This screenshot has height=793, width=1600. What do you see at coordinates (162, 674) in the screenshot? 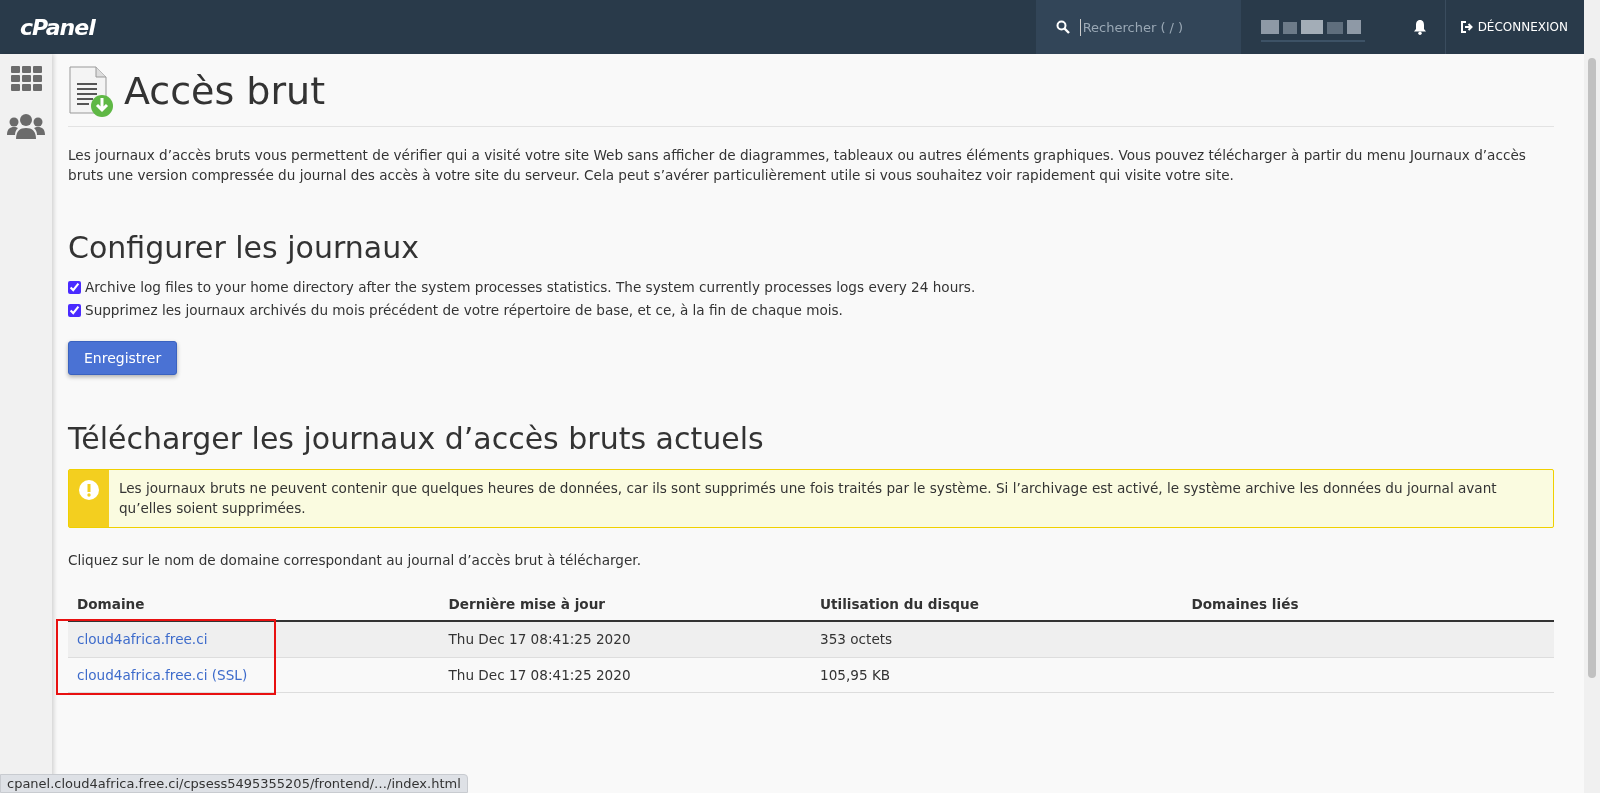
I see `domain-link: cloud4africa.free.ci (SSL)` at bounding box center [162, 674].